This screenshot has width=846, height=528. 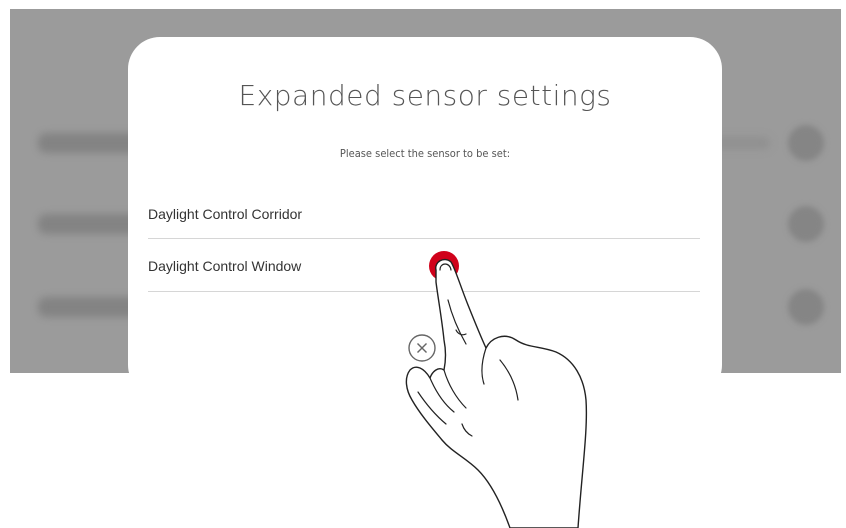 I want to click on close-circle-icon, so click(x=422, y=348).